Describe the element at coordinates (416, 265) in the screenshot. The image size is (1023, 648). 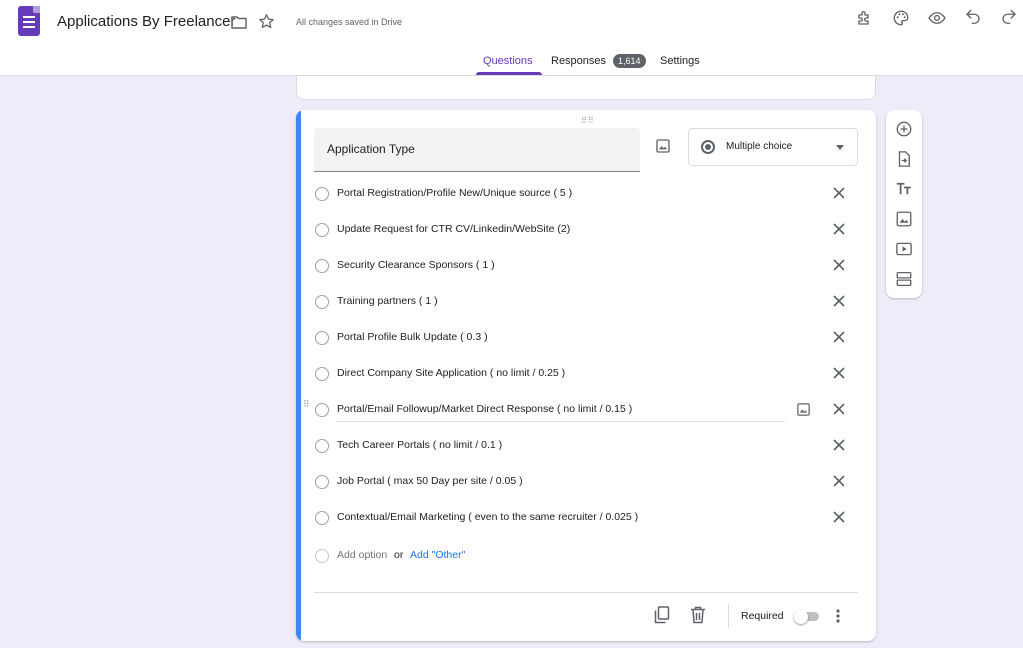
I see `option-label: Security Clearance Sponsors ( 1 )` at that location.